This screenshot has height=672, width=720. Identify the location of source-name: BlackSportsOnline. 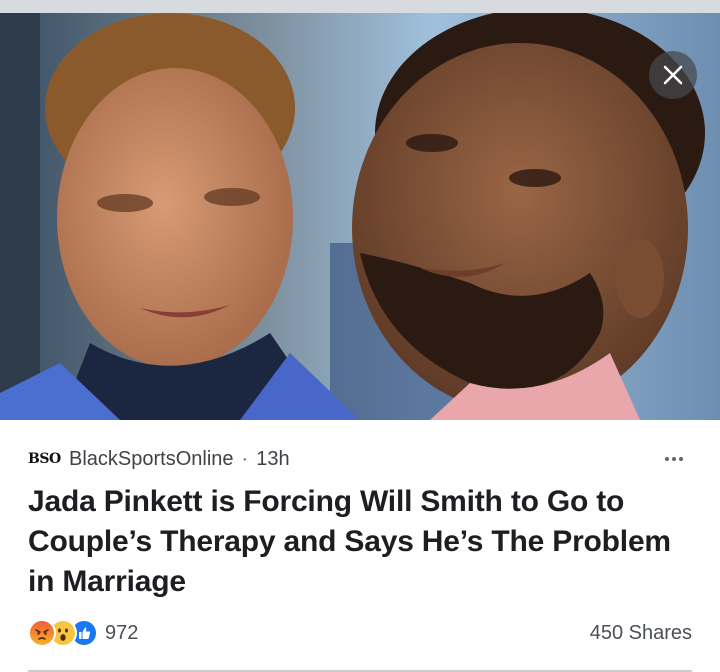
(151, 459).